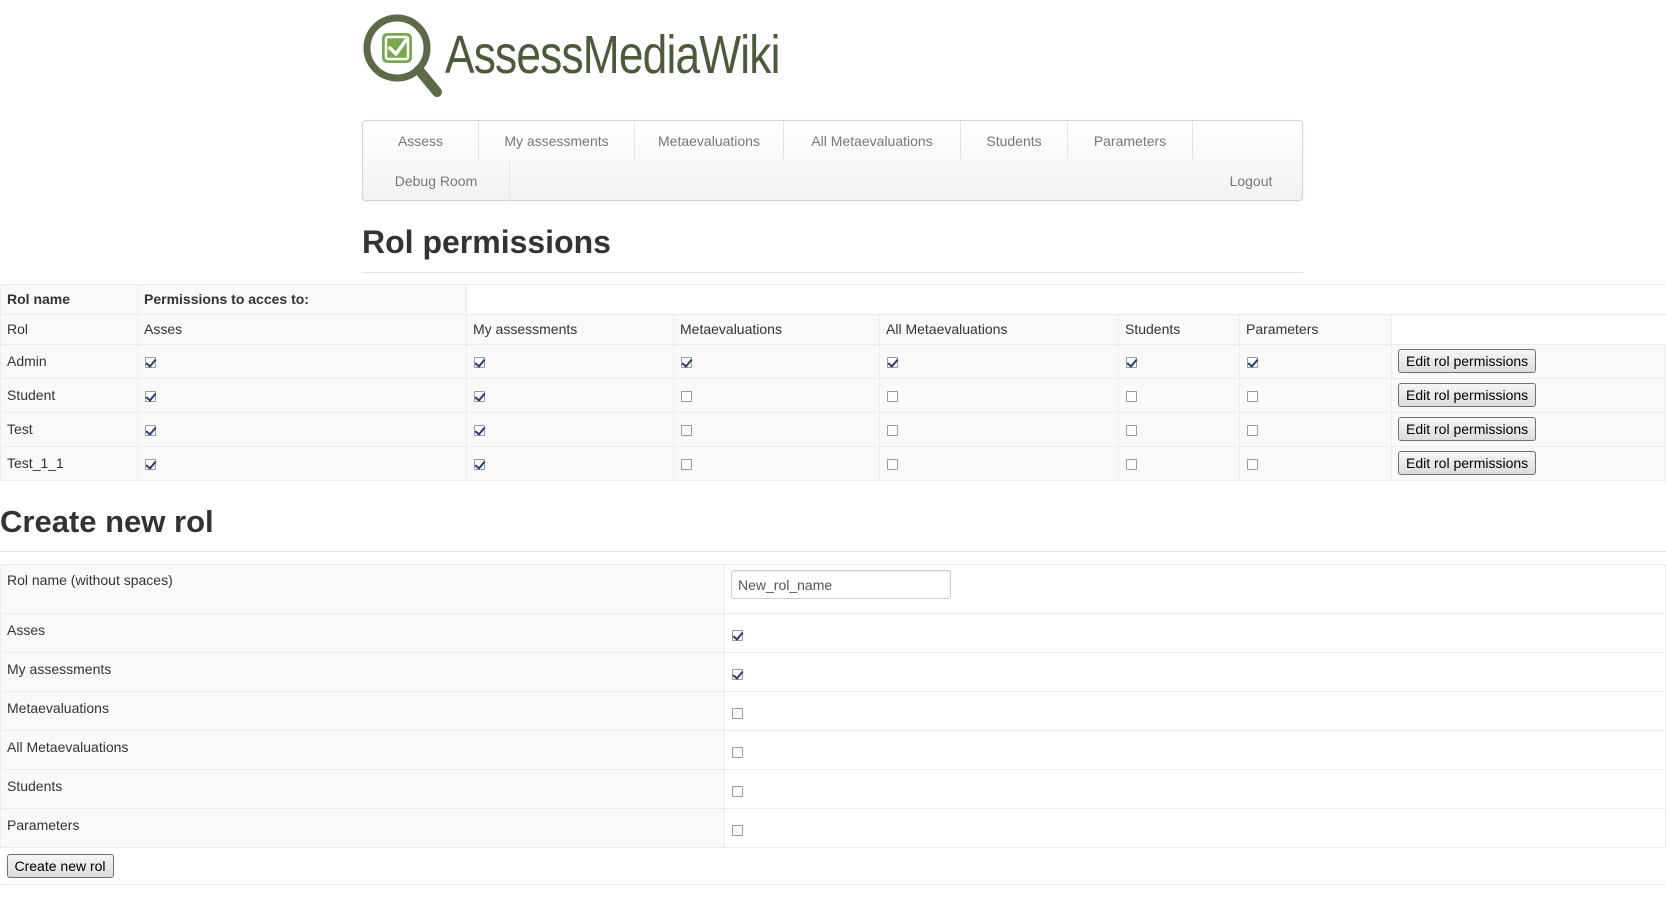  I want to click on column-header: All Metaevaluations, so click(999, 329).